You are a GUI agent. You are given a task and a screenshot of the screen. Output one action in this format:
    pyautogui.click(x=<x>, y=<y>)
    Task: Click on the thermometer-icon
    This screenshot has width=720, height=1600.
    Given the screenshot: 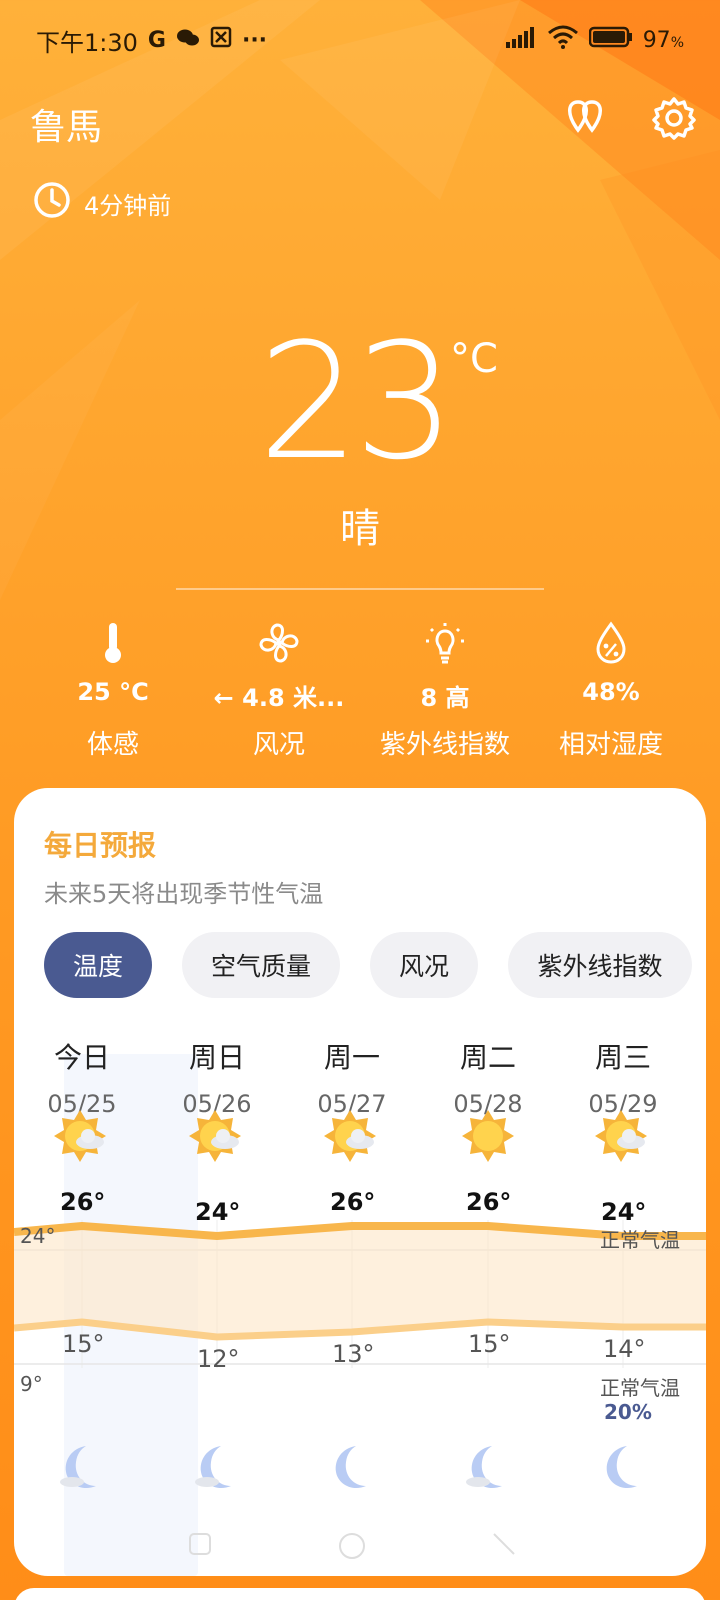 What is the action you would take?
    pyautogui.click(x=113, y=643)
    